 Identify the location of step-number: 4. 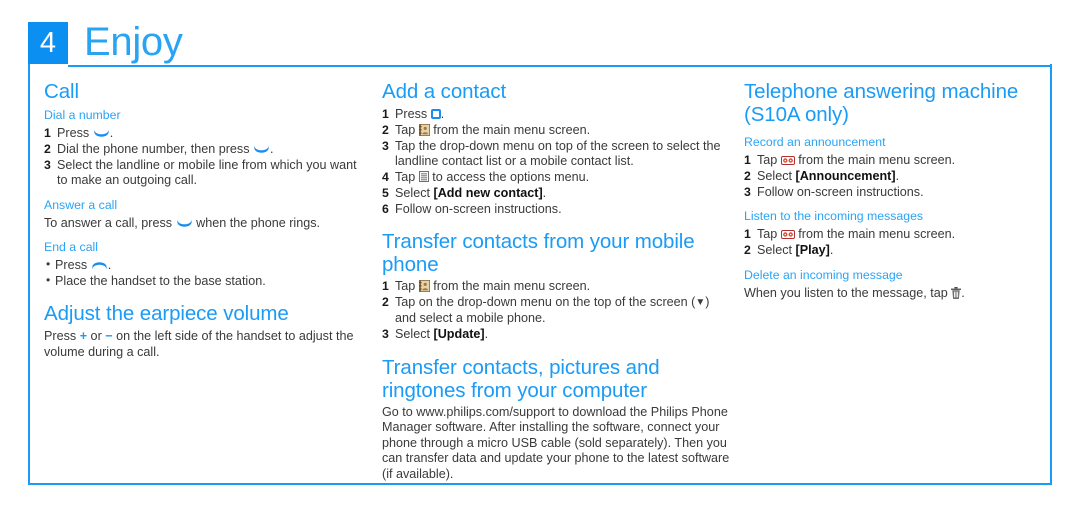
(385, 177).